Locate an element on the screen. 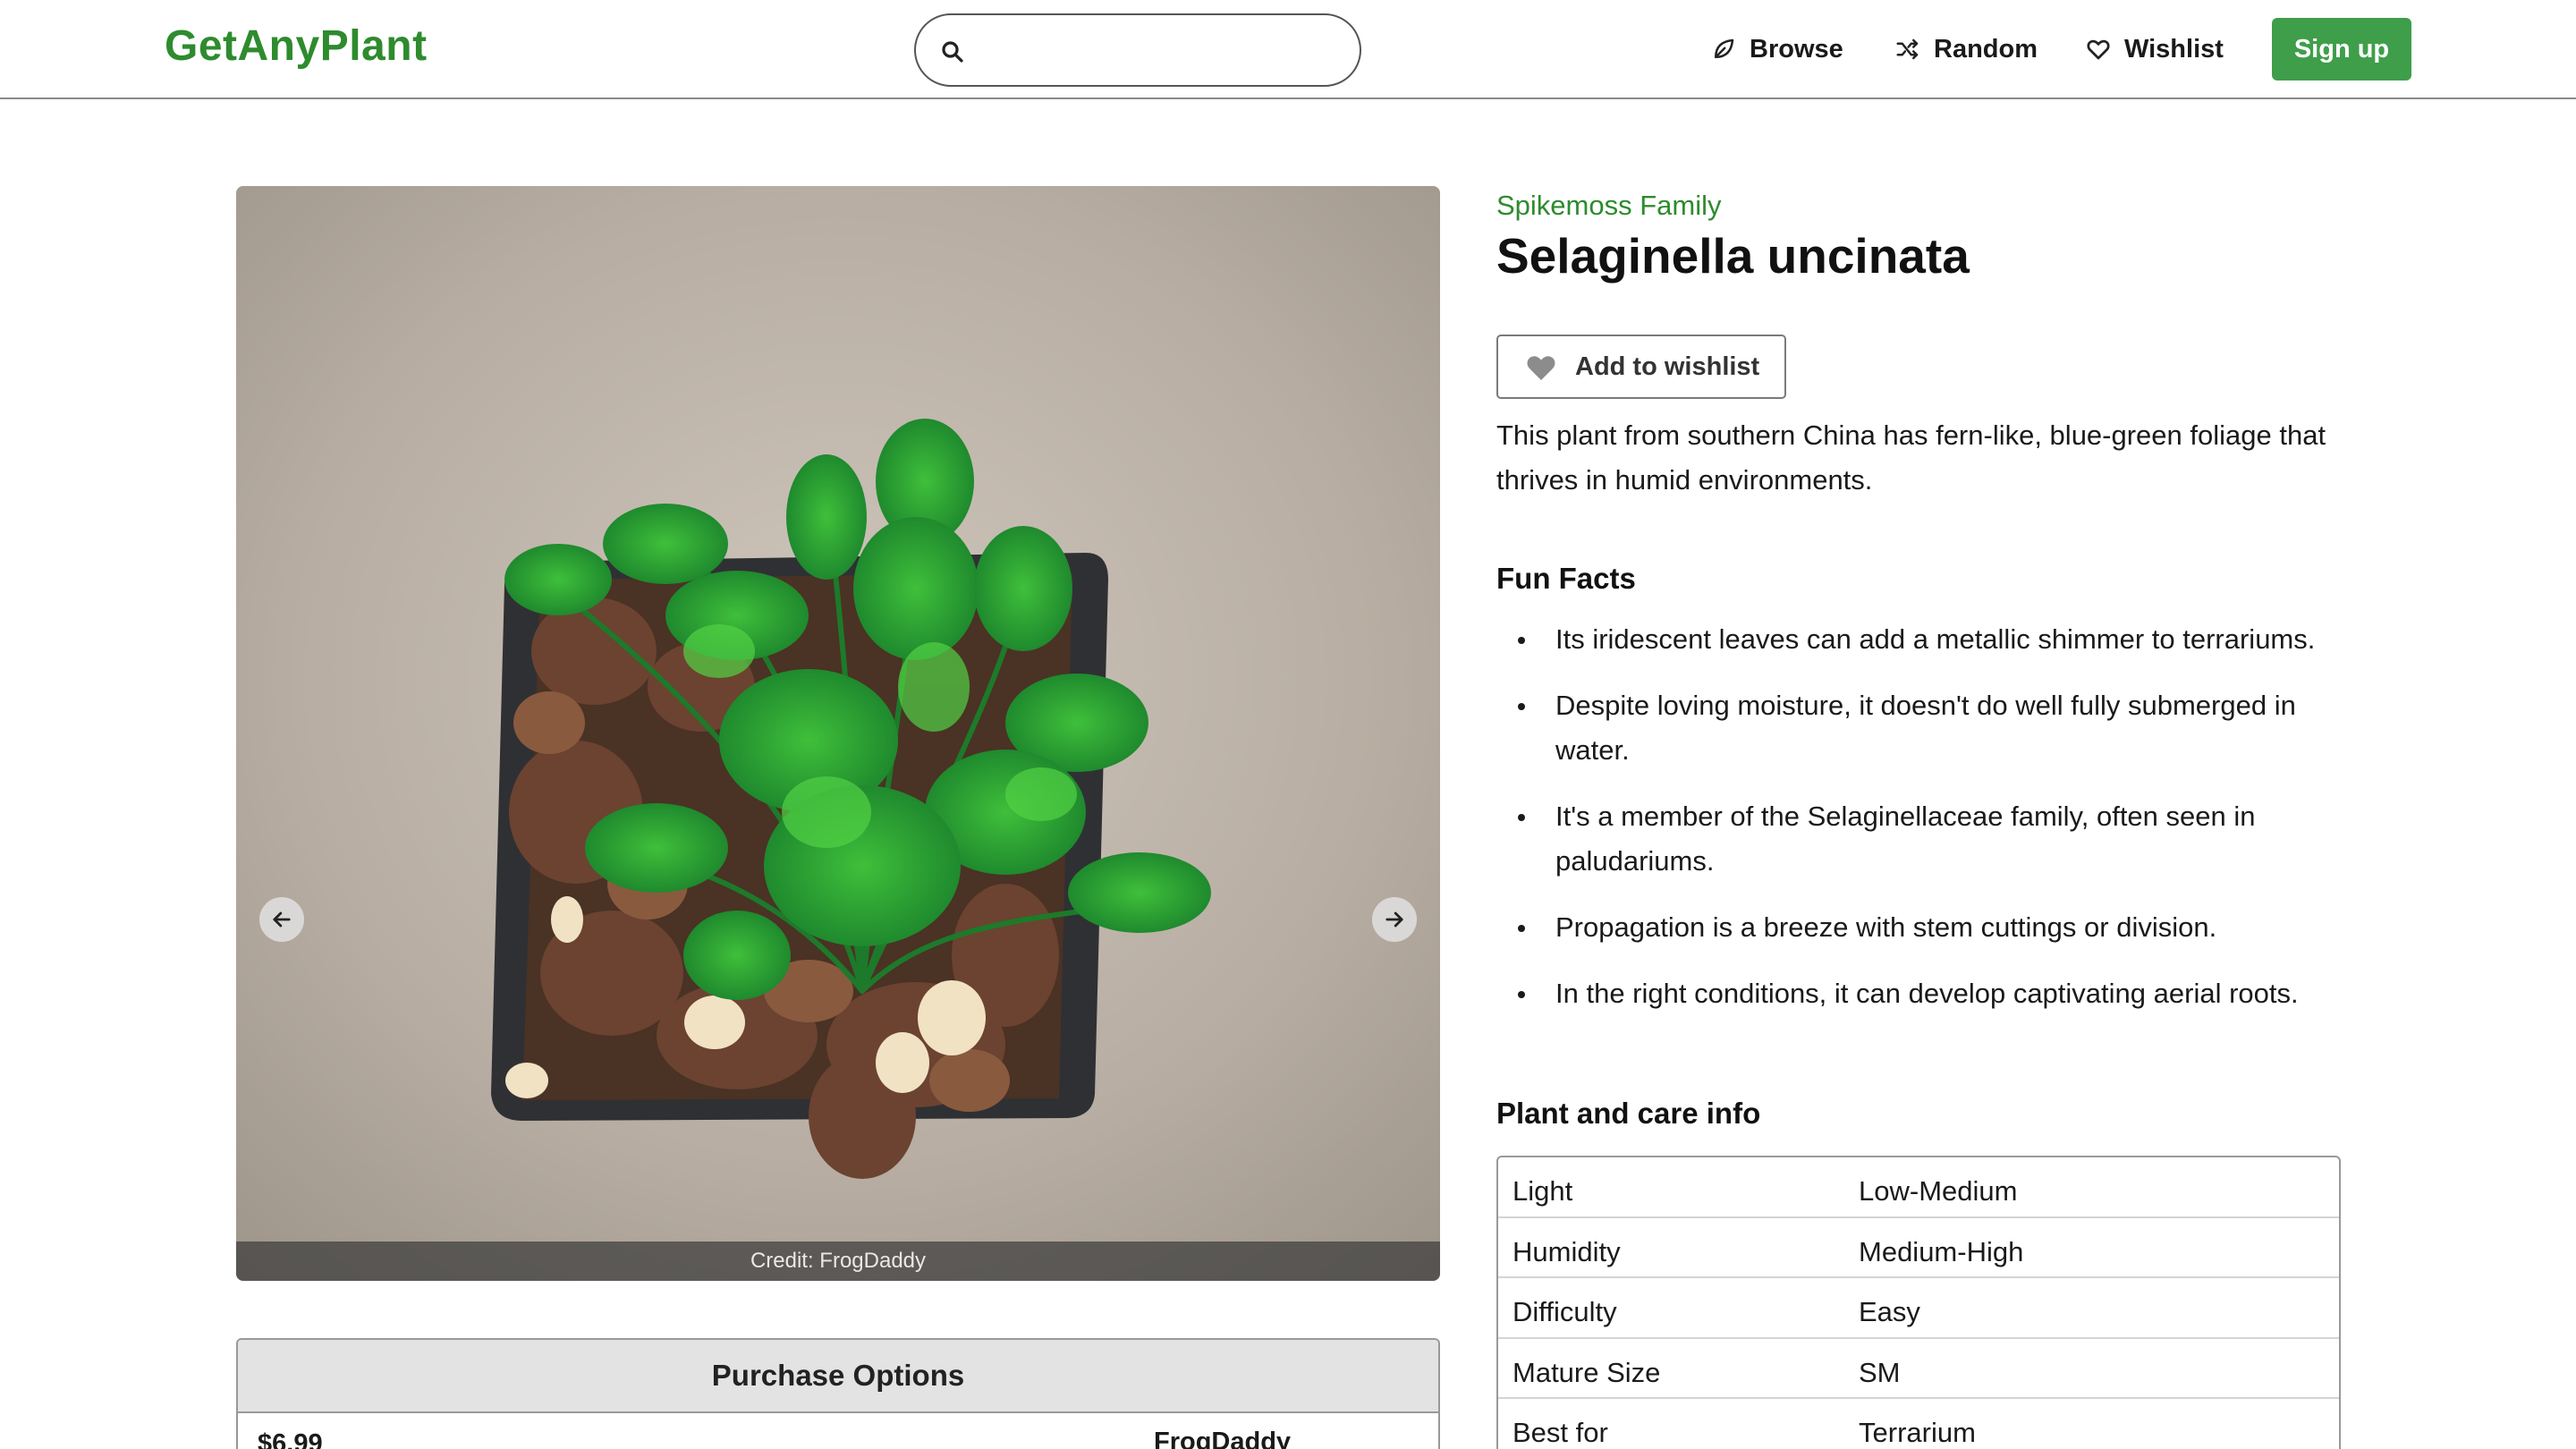 This screenshot has width=2576, height=1449. purchase-option-row: $6.99 FrogDaddy is located at coordinates (838, 1431).